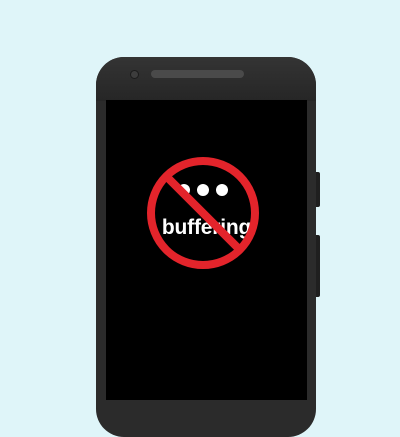  Describe the element at coordinates (318, 266) in the screenshot. I see `volume-button` at that location.